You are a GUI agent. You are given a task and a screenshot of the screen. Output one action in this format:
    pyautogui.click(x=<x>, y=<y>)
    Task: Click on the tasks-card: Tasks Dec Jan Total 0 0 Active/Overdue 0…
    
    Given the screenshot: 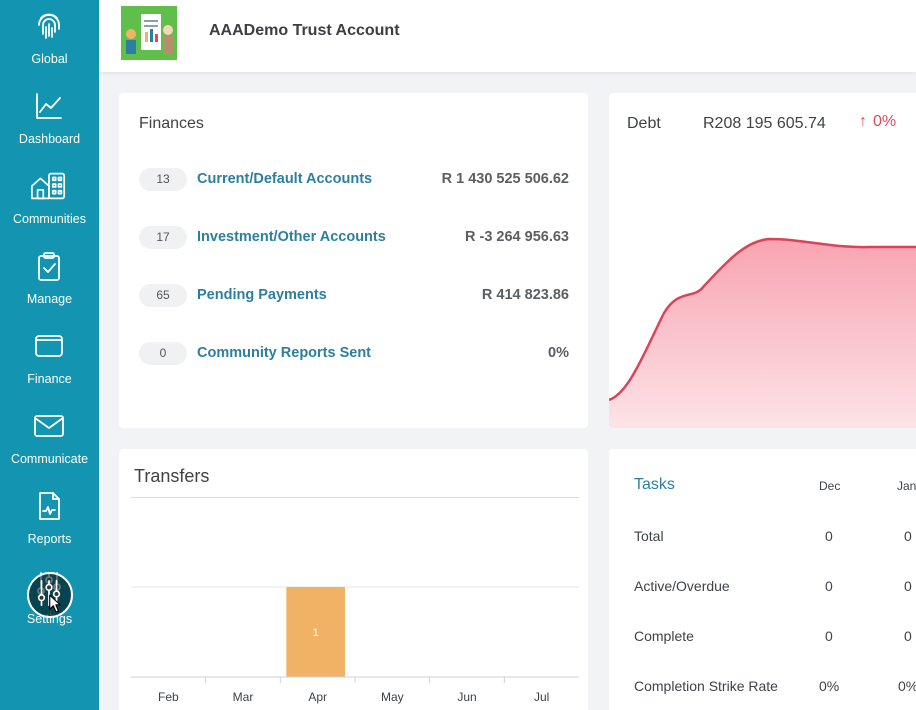 What is the action you would take?
    pyautogui.click(x=762, y=579)
    